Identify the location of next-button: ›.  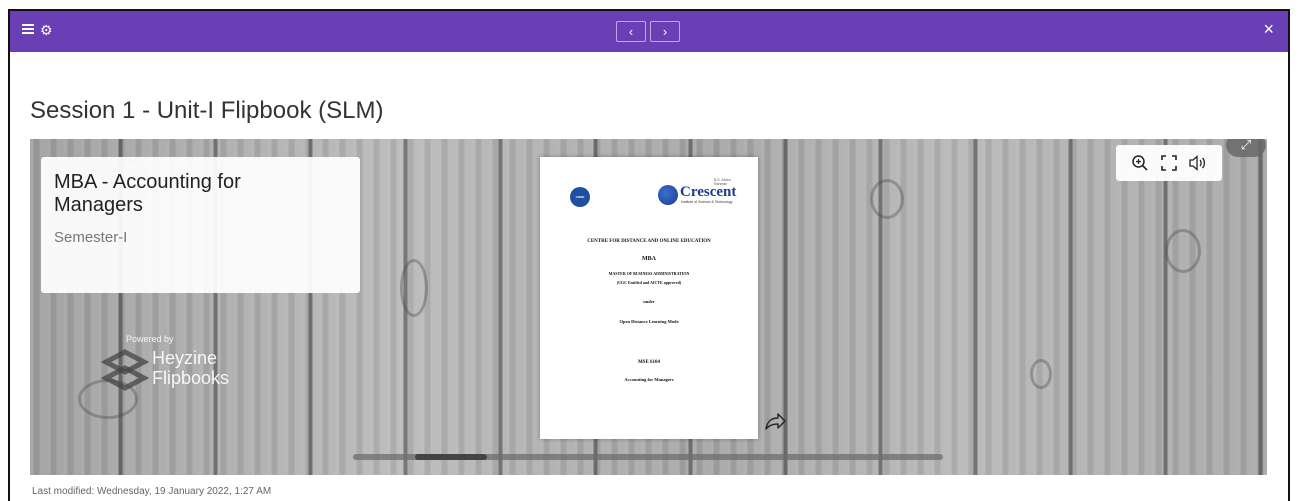
(665, 31).